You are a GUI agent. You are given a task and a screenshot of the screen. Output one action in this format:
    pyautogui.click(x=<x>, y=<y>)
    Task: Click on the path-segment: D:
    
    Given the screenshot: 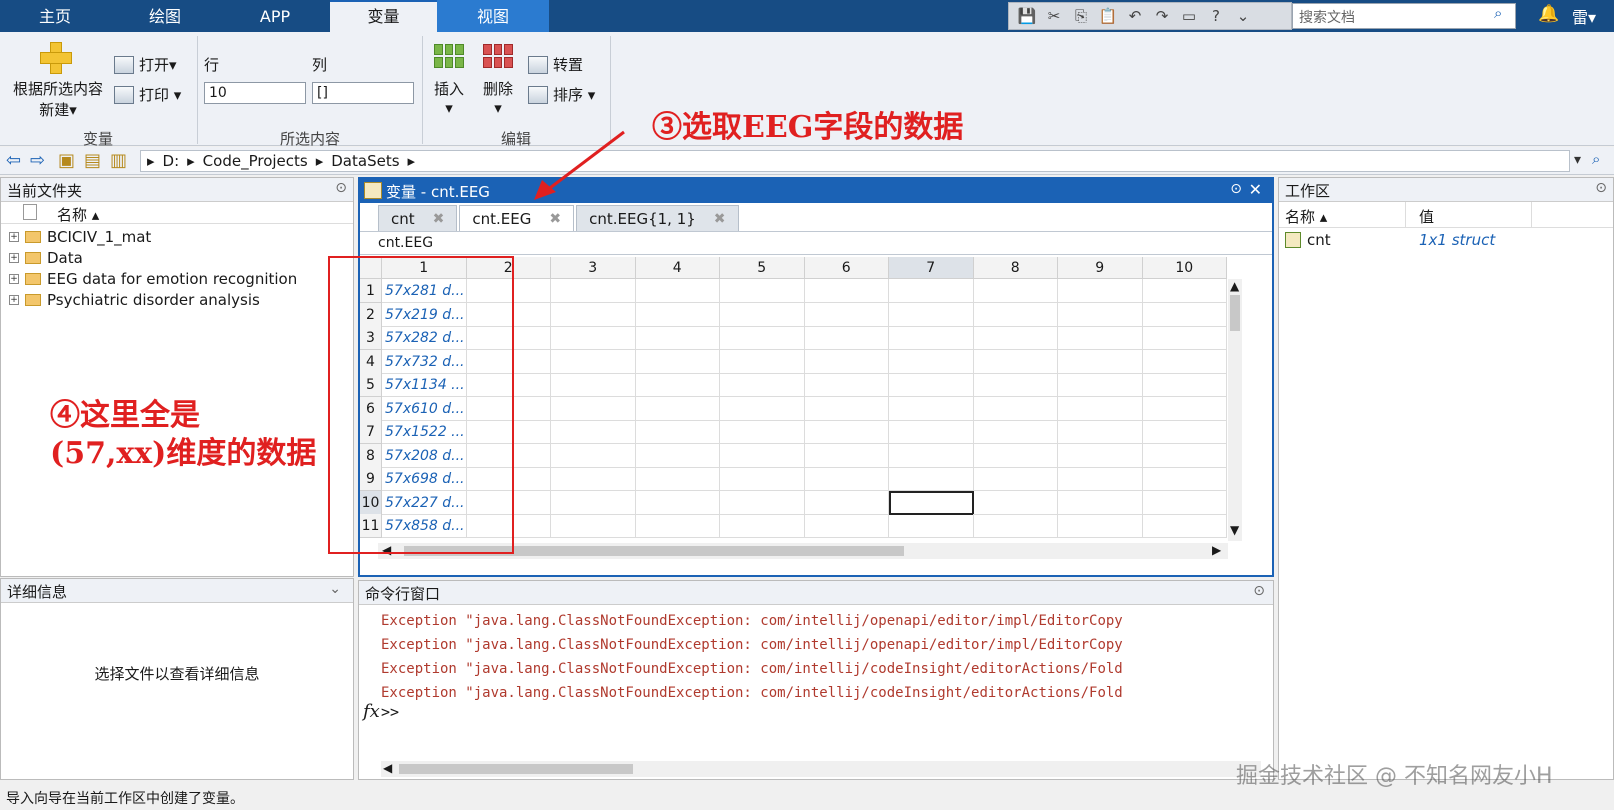 What is the action you would take?
    pyautogui.click(x=171, y=161)
    